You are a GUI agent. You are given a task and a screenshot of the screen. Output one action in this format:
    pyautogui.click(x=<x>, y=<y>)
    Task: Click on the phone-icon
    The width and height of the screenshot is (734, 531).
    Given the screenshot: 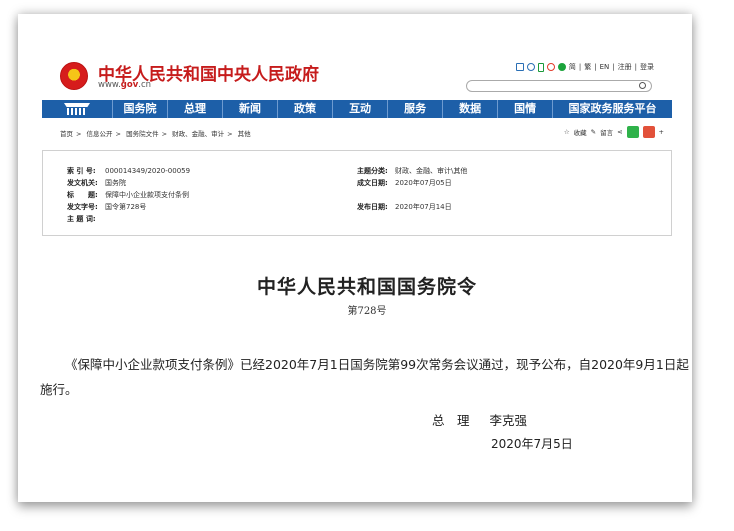 What is the action you would take?
    pyautogui.click(x=540, y=67)
    